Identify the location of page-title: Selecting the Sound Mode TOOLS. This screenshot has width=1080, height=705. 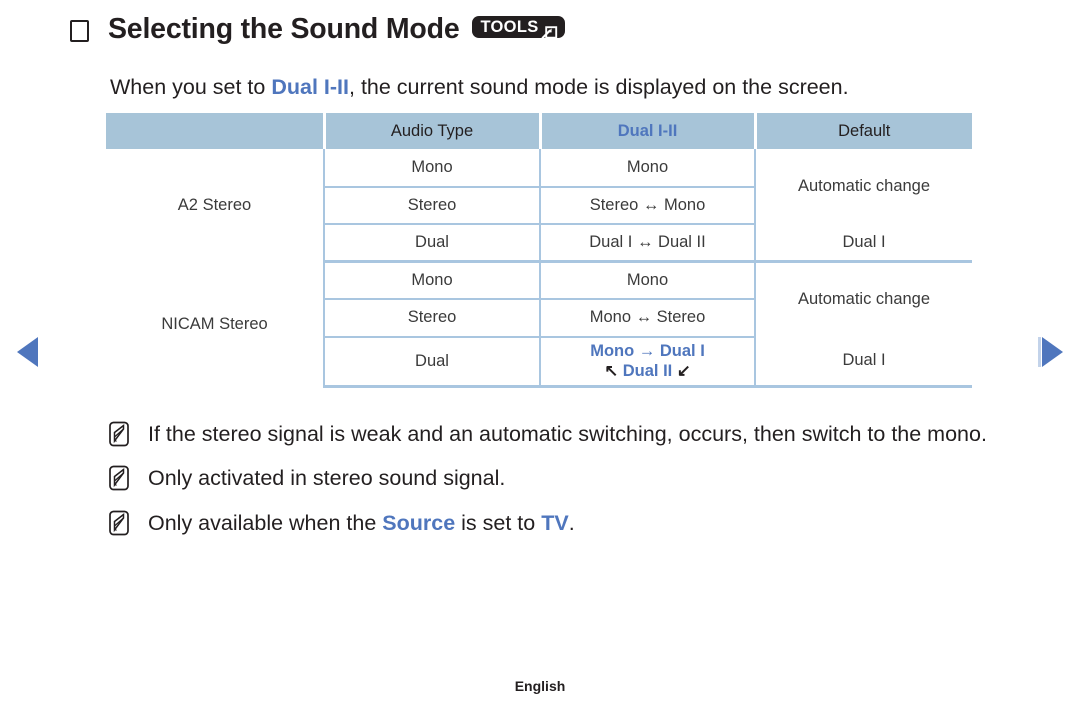
(317, 29).